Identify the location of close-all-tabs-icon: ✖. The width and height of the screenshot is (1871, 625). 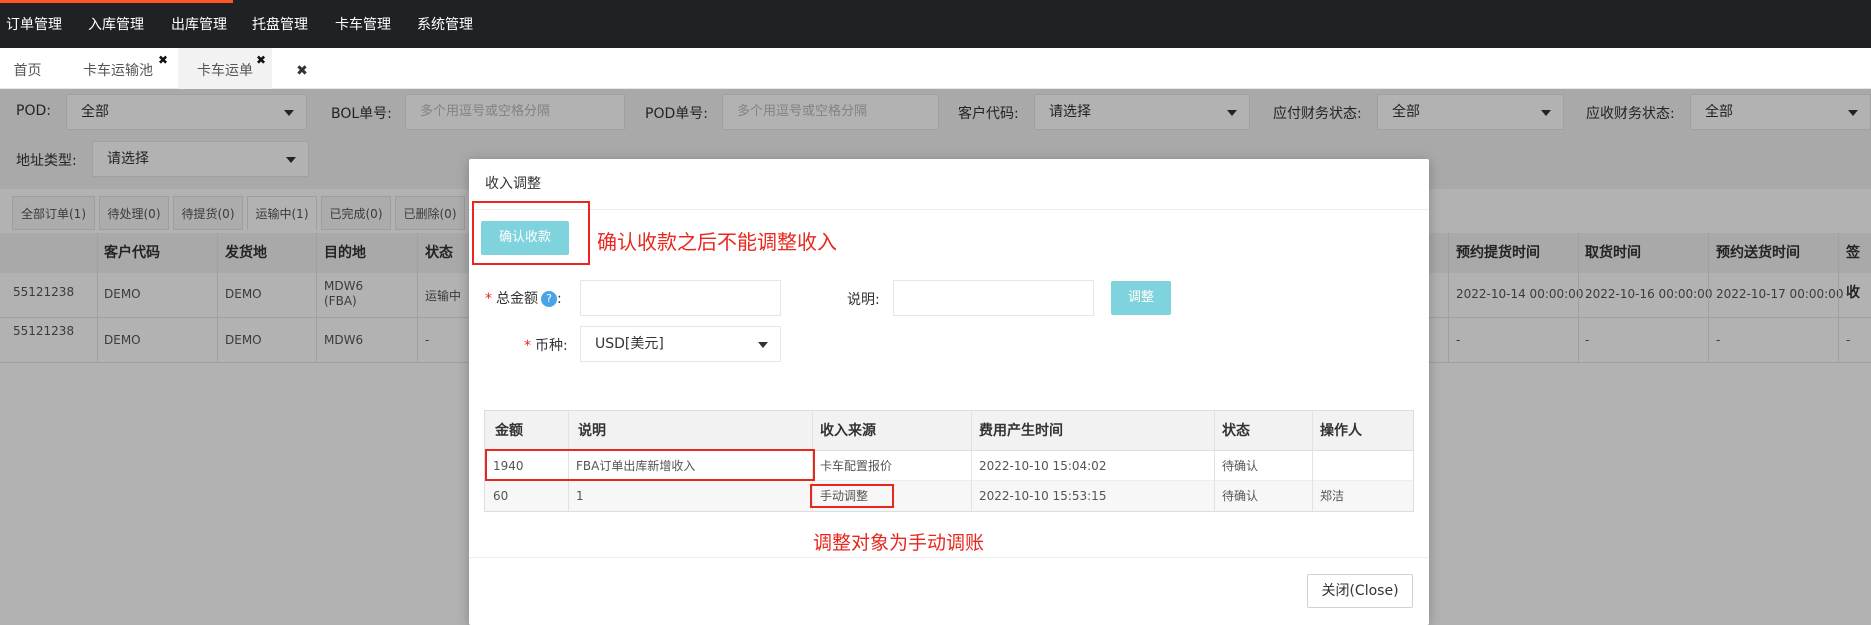
(302, 68).